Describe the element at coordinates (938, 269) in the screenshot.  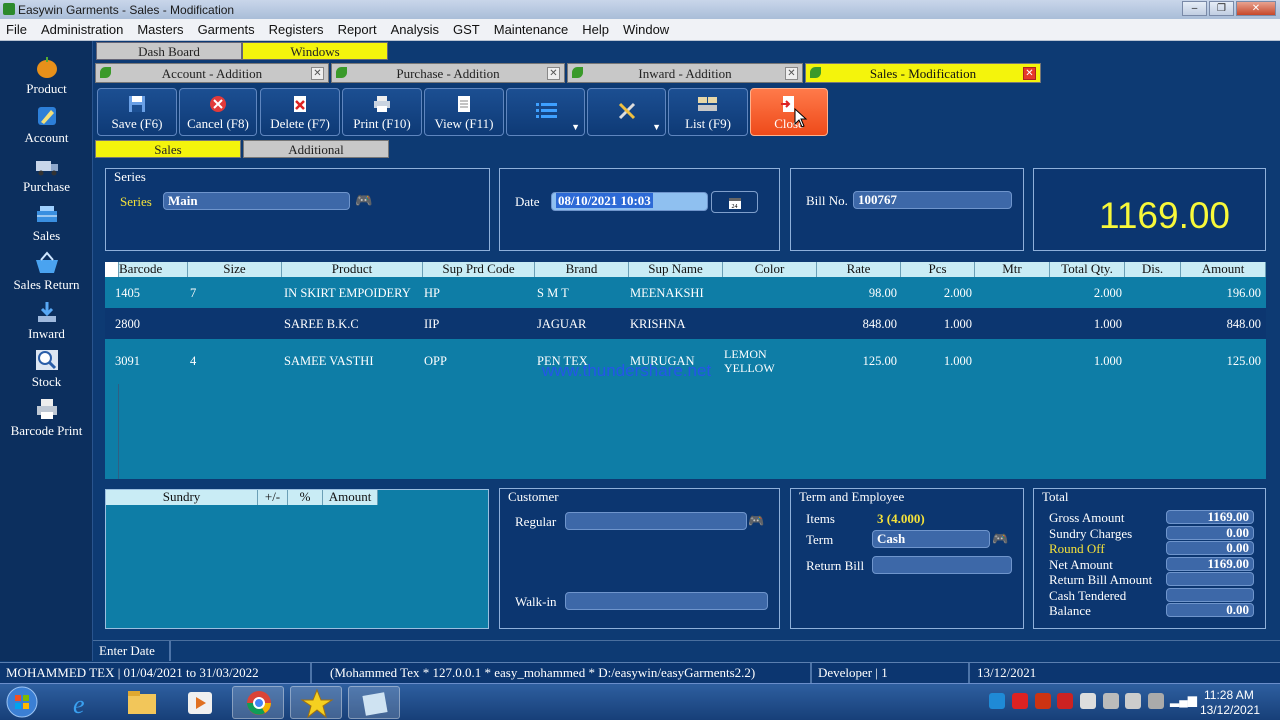
I see `col-pcs: Pcs` at that location.